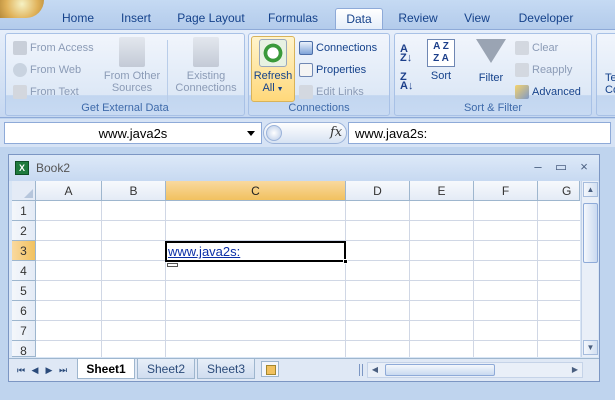 The width and height of the screenshot is (615, 400). What do you see at coordinates (24, 311) in the screenshot?
I see `row-header-6: 6` at bounding box center [24, 311].